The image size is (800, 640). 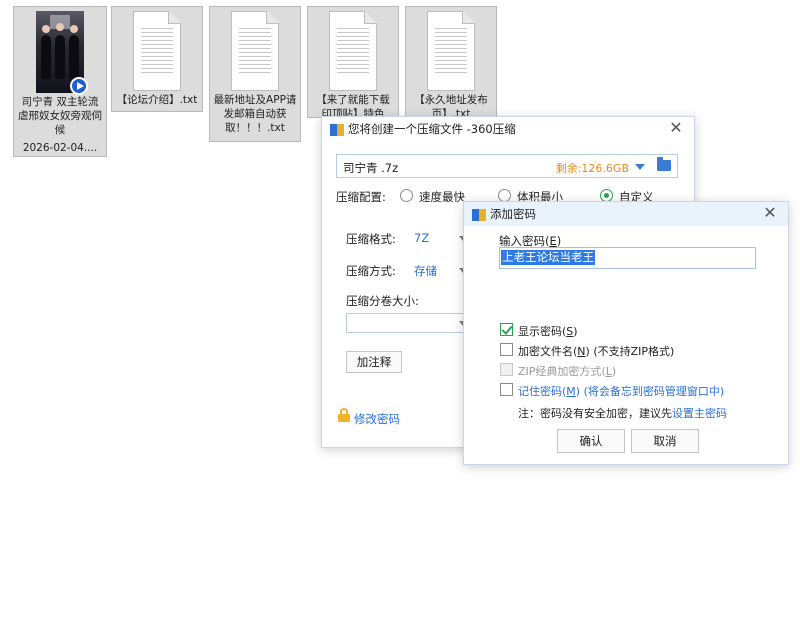 What do you see at coordinates (640, 167) in the screenshot?
I see `chevron-down-icon` at bounding box center [640, 167].